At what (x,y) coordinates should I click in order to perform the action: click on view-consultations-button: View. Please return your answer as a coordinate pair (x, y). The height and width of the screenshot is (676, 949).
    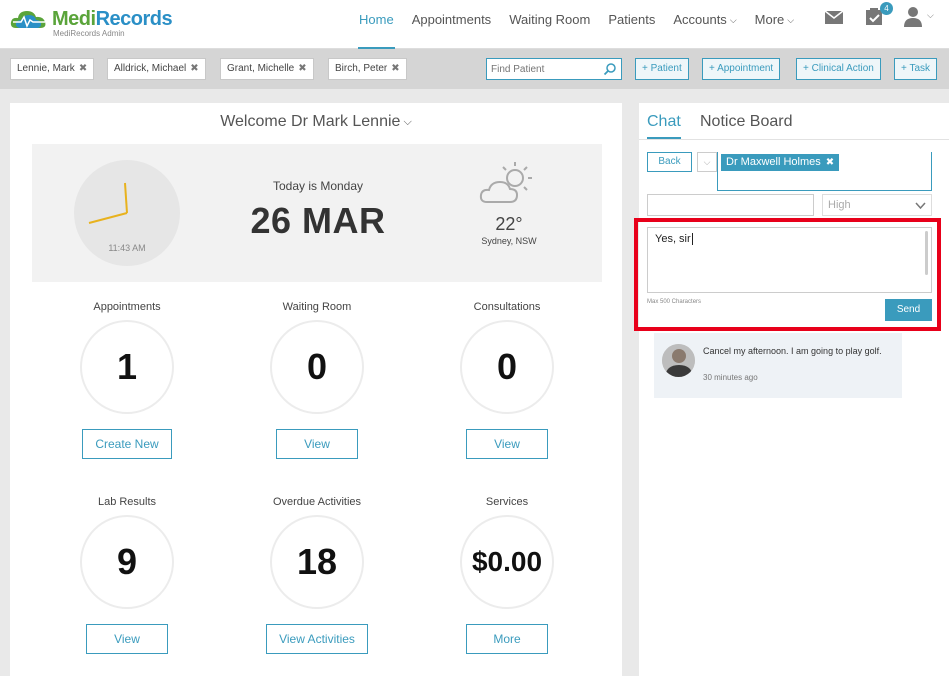
    Looking at the image, I should click on (507, 444).